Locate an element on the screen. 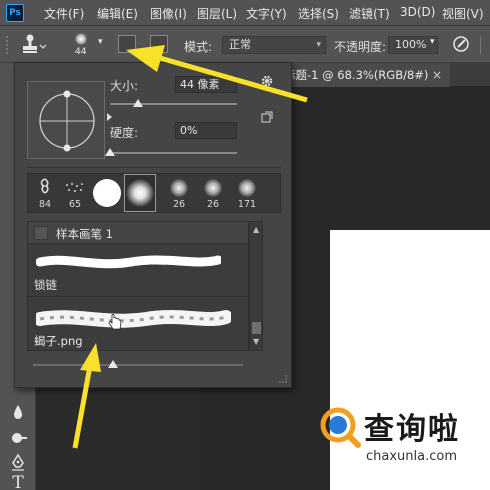 The height and width of the screenshot is (490, 490). arrow-to-brush-list is located at coordinates (82, 407).